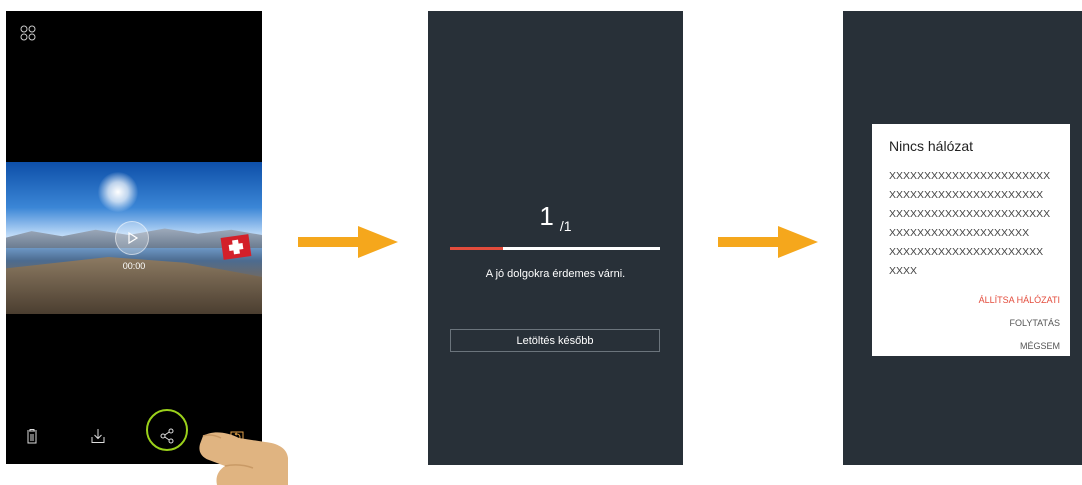 This screenshot has width=1082, height=485. I want to click on download-icon, so click(98, 436).